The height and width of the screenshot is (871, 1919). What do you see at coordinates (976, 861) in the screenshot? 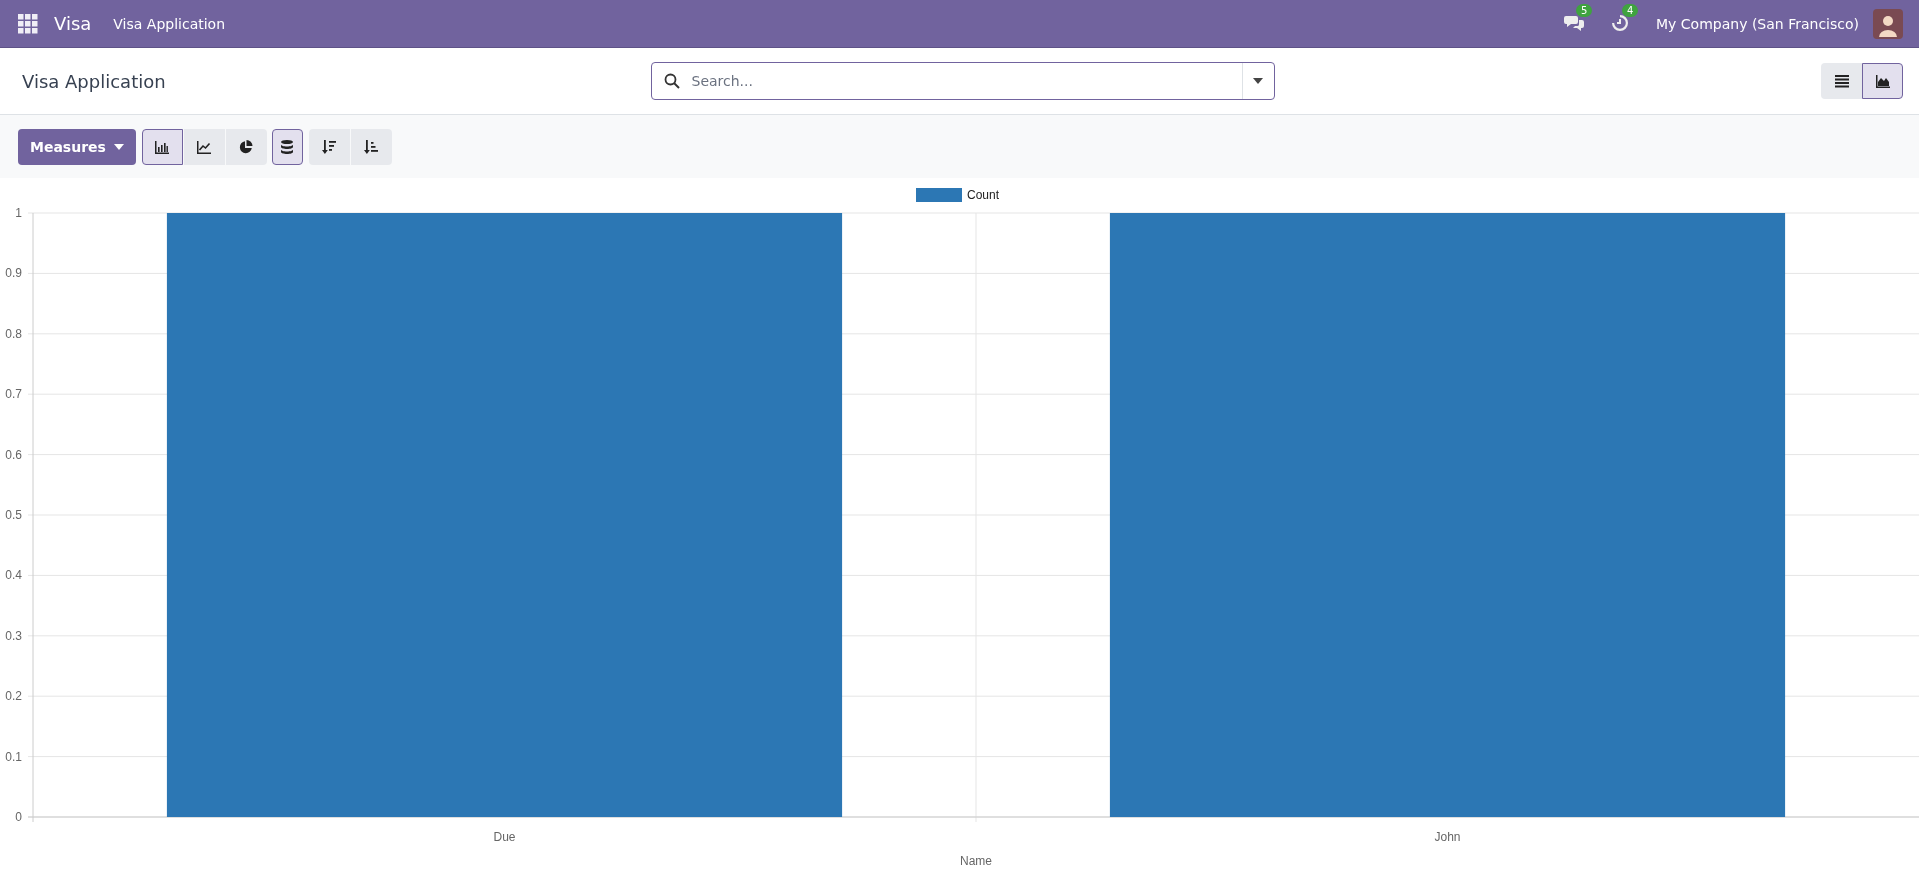
I see `x-axis-title: Name` at bounding box center [976, 861].